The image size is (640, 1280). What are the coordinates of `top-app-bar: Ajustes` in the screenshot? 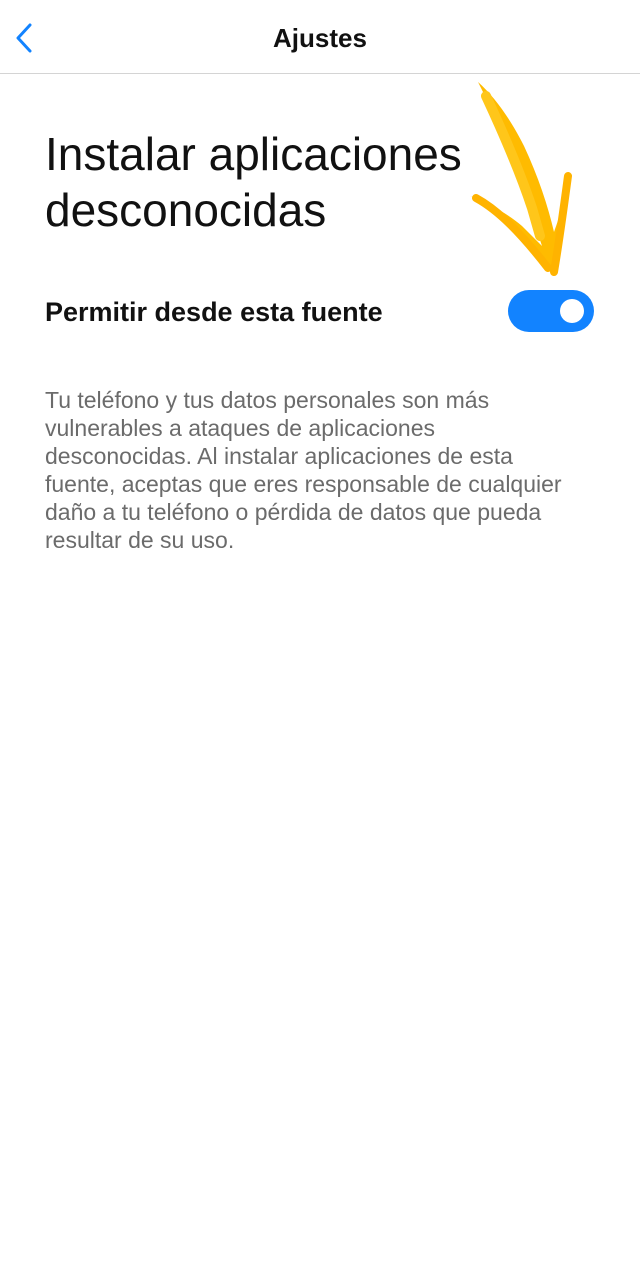 It's located at (320, 37).